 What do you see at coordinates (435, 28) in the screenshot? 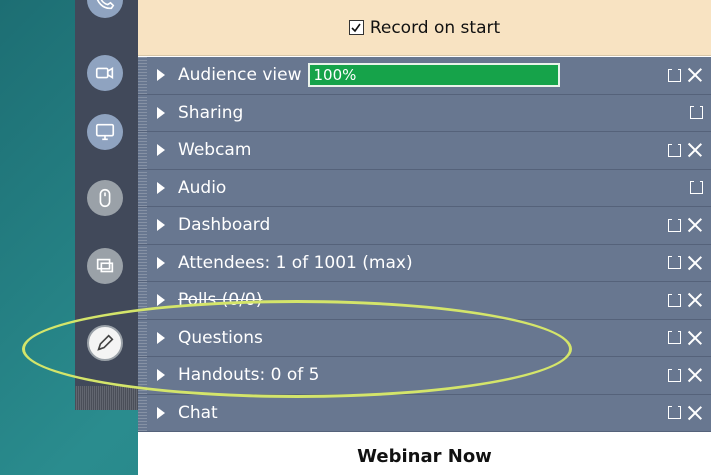
I see `record-on-start-label: Record on start` at bounding box center [435, 28].